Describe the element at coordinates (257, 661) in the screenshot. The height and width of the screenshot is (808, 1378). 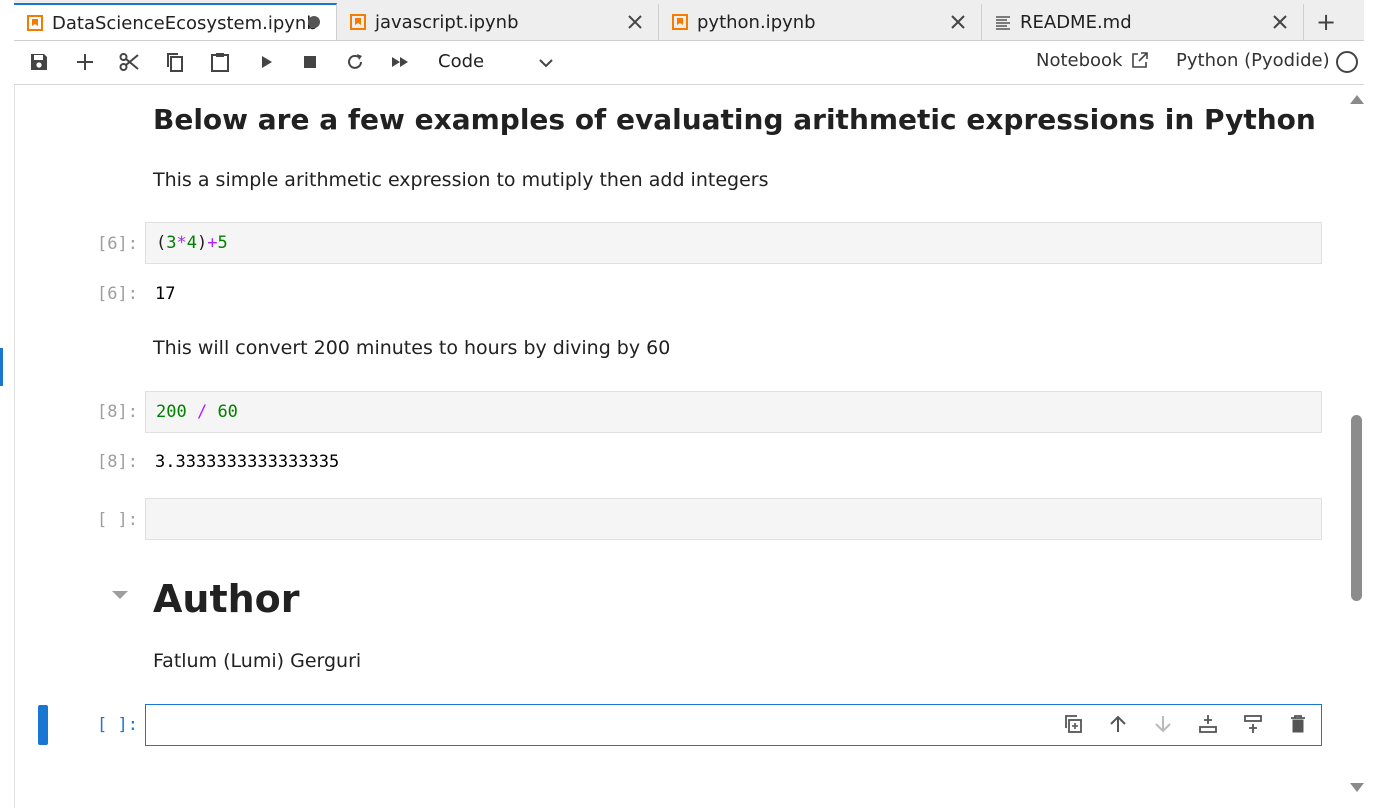
I see `author-name: Fatlum (Lumi) Gerguri` at that location.